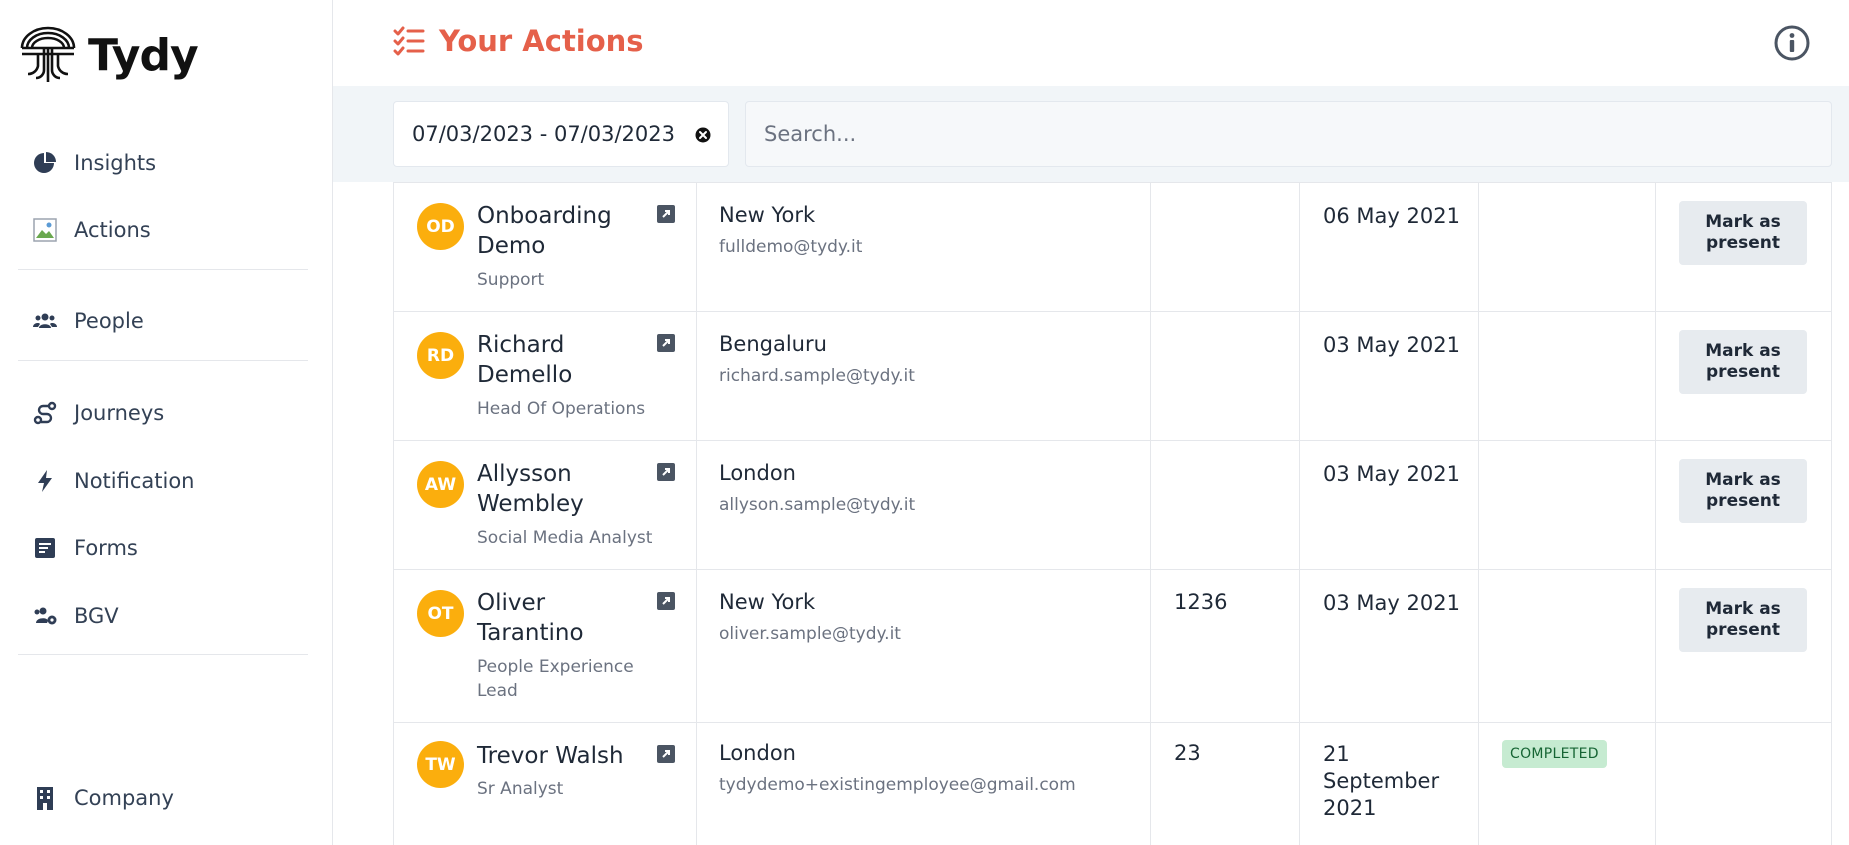 The width and height of the screenshot is (1849, 845). I want to click on employee-role: Sr Analyst, so click(520, 789).